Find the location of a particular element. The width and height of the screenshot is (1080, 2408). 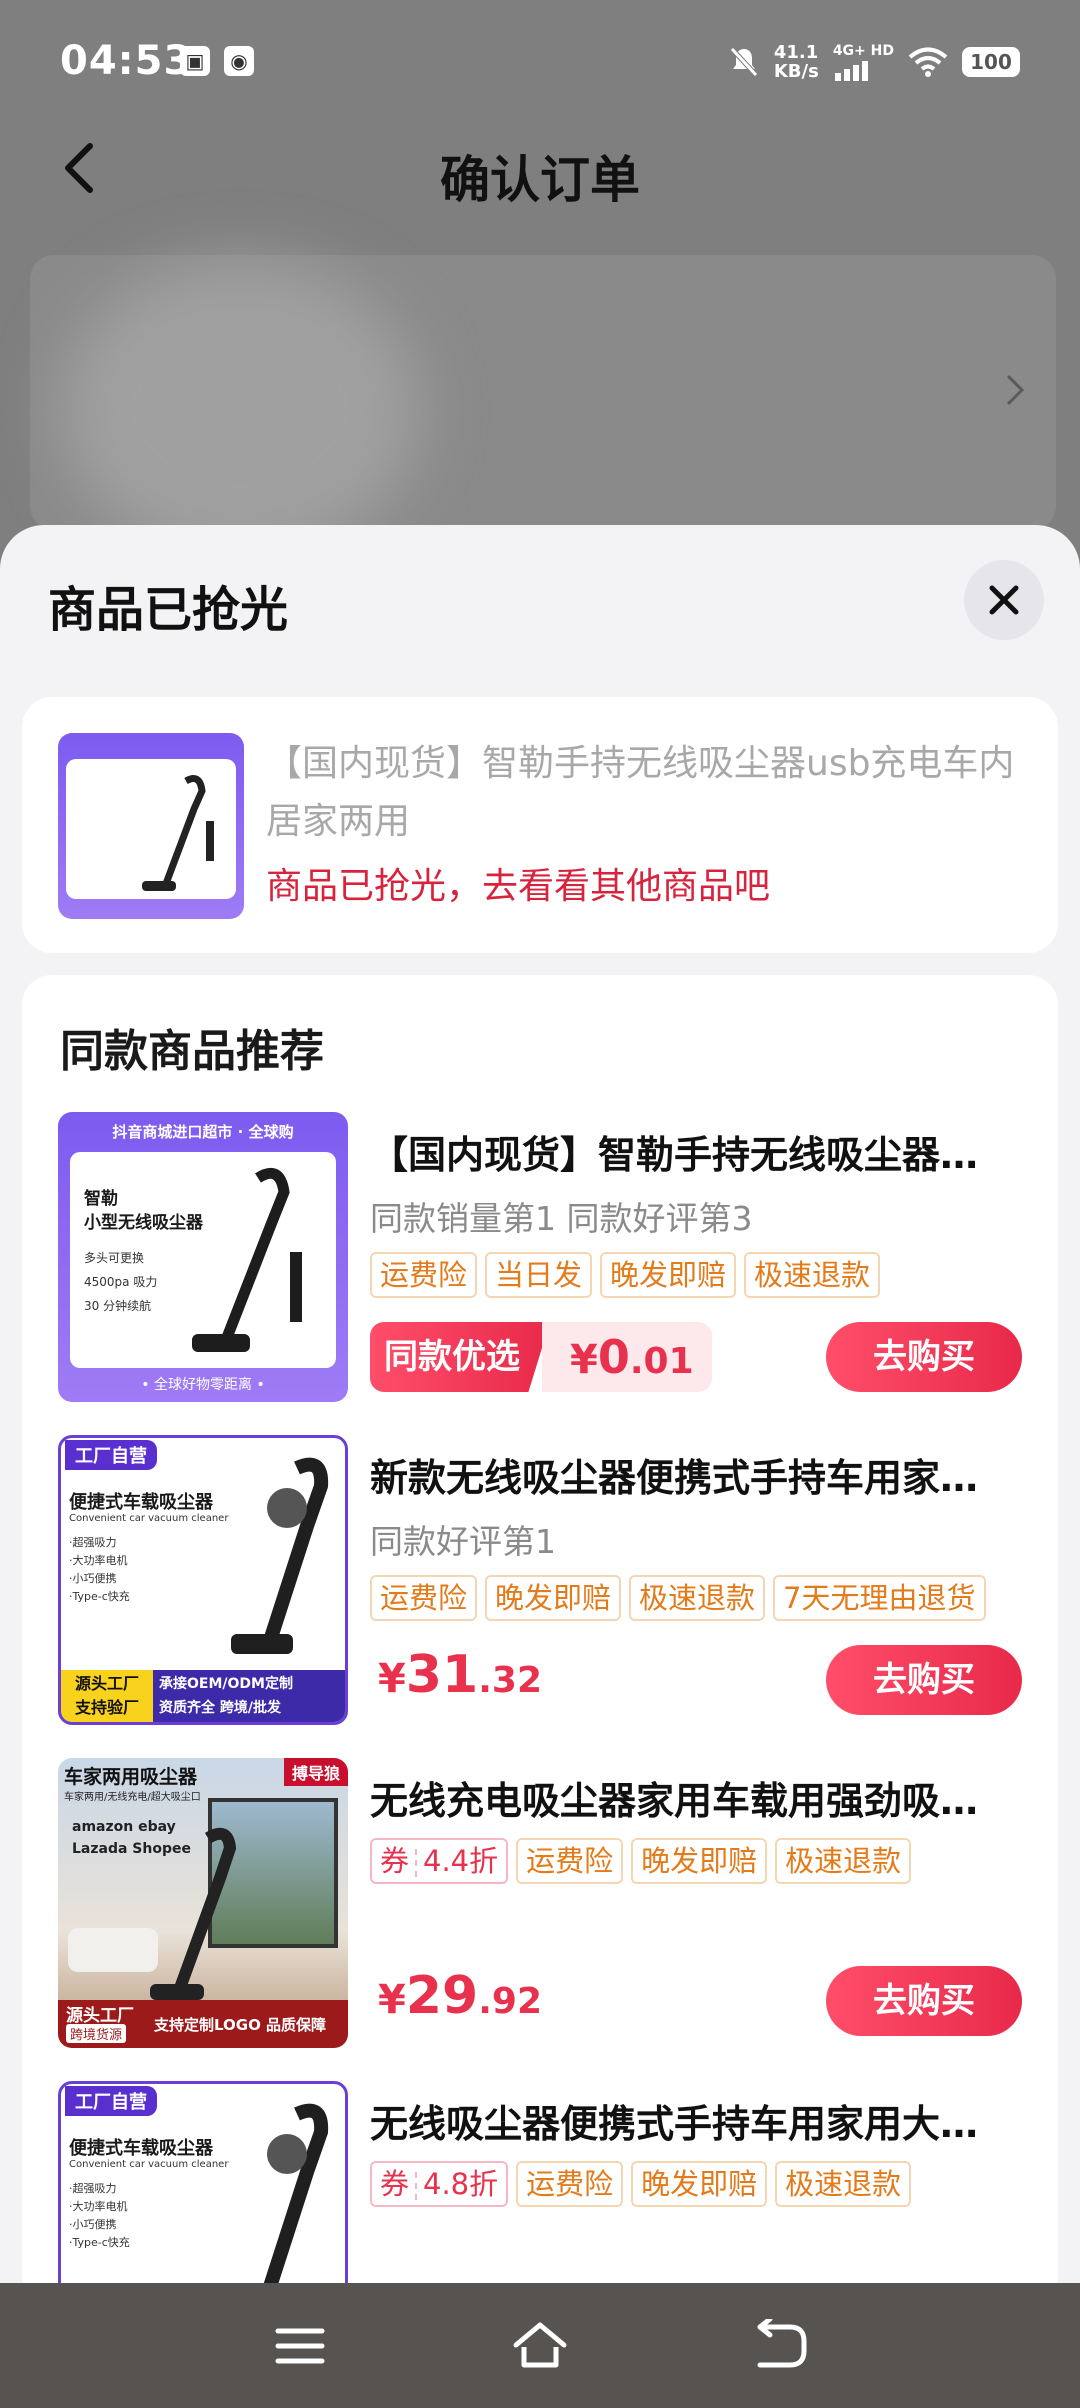

system-nav-bar is located at coordinates (540, 2345).